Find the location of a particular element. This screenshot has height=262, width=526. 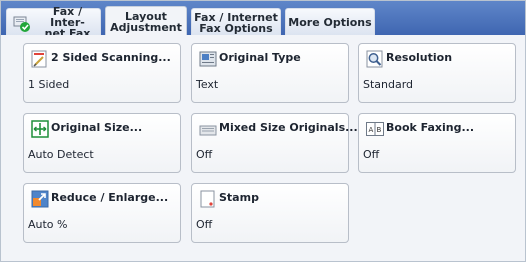

original-size-icon is located at coordinates (40, 129).